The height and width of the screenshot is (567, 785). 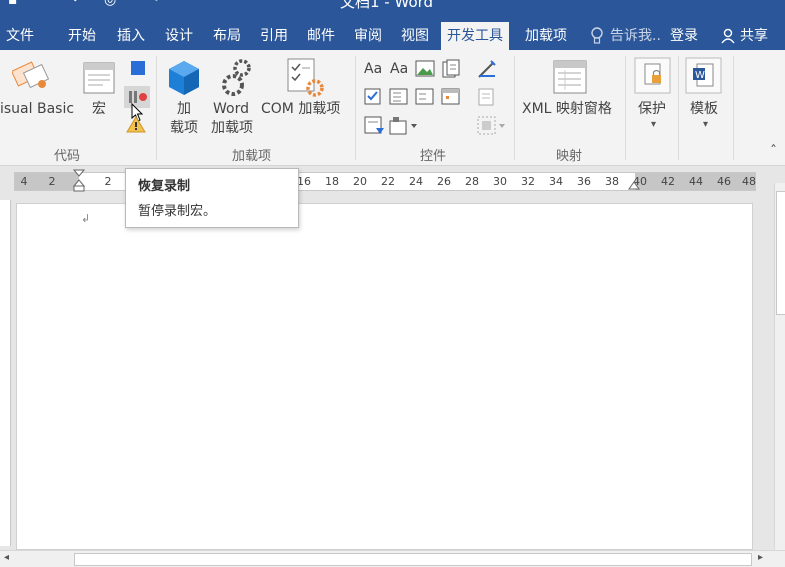 I want to click on ruler-tick: 18, so click(x=332, y=181).